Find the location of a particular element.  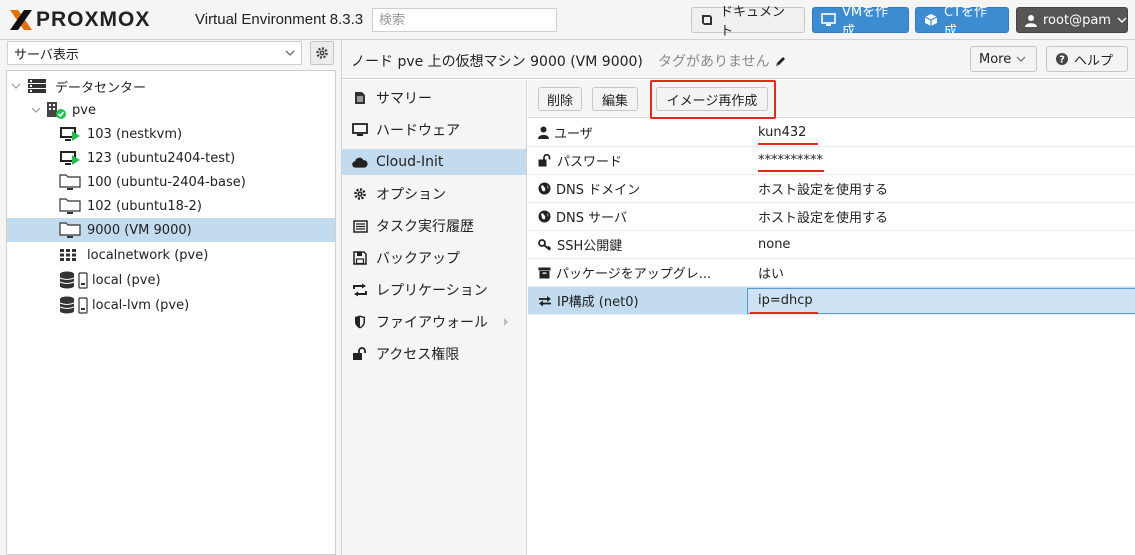

nav-item-label: ハードウェア is located at coordinates (418, 131).